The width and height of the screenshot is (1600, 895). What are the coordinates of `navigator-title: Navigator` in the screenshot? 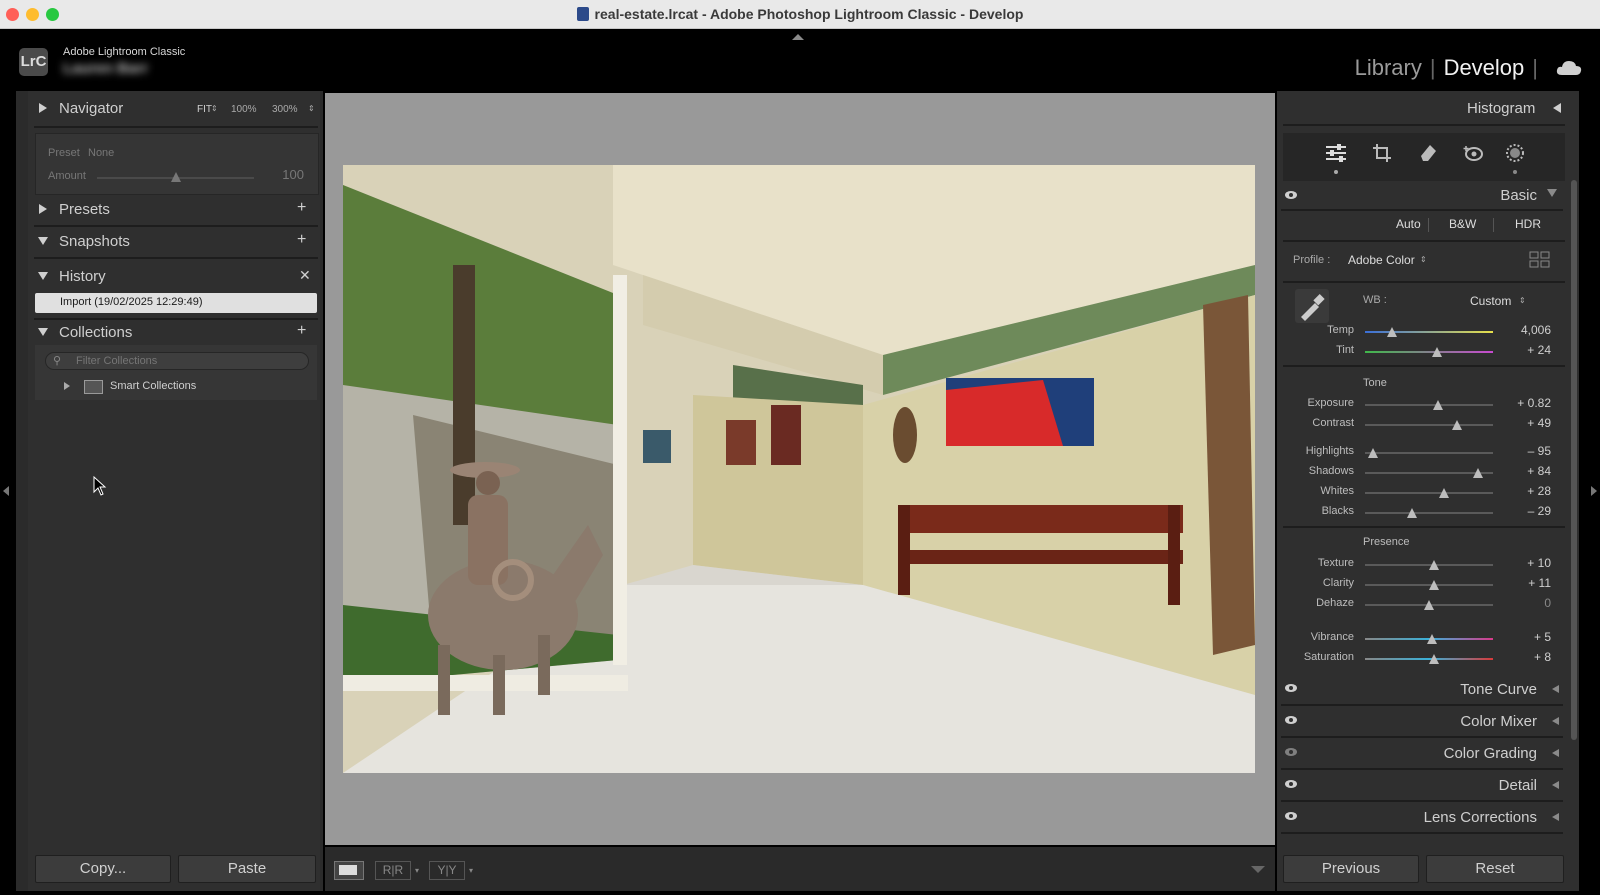 It's located at (91, 108).